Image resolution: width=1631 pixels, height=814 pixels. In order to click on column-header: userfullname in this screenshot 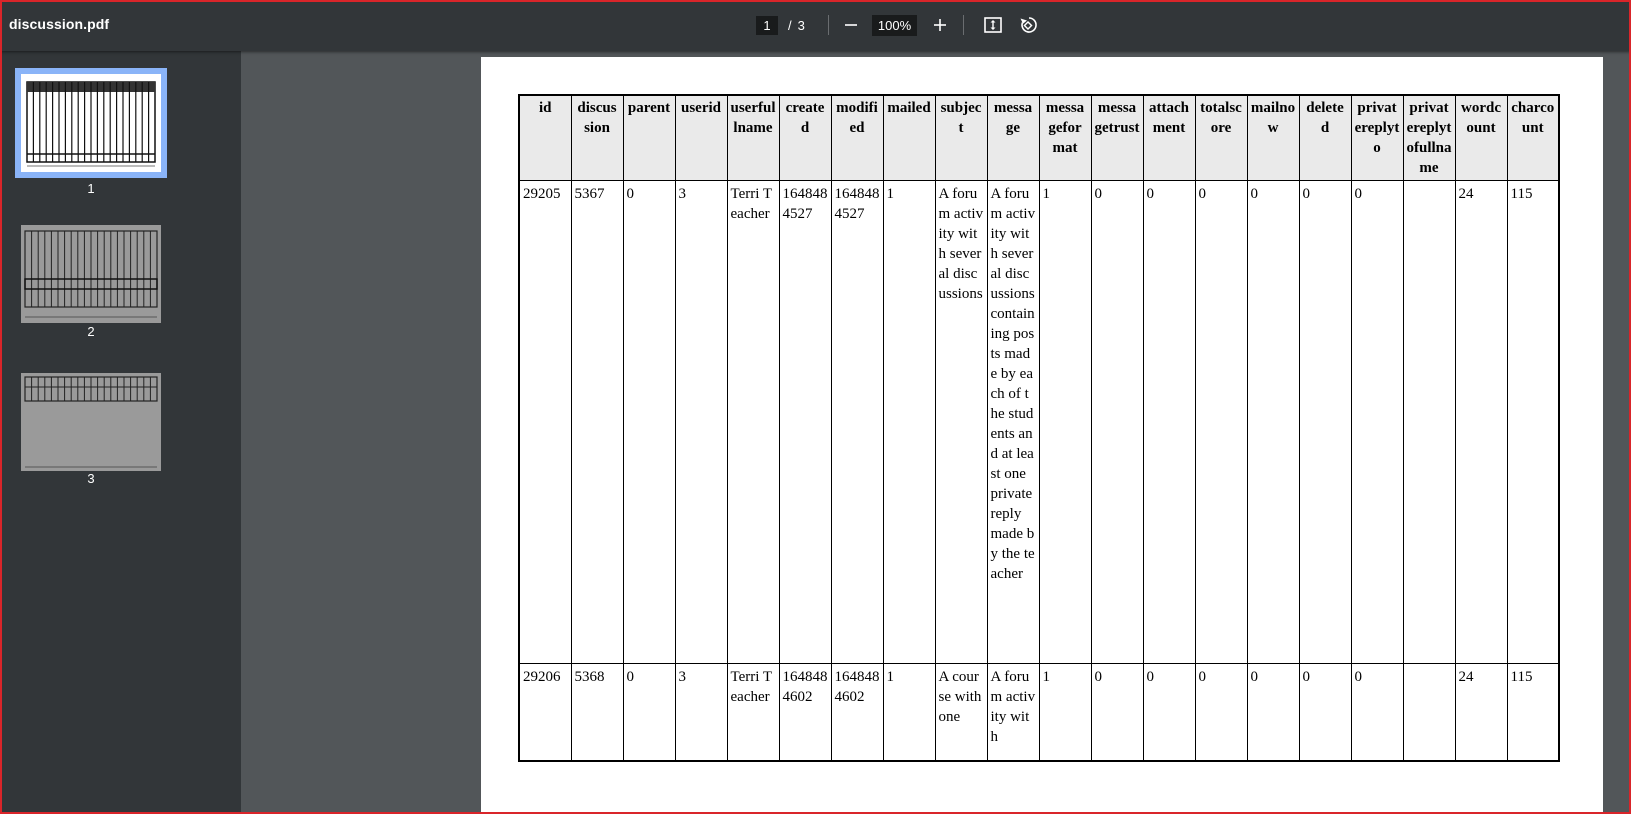, I will do `click(753, 137)`.